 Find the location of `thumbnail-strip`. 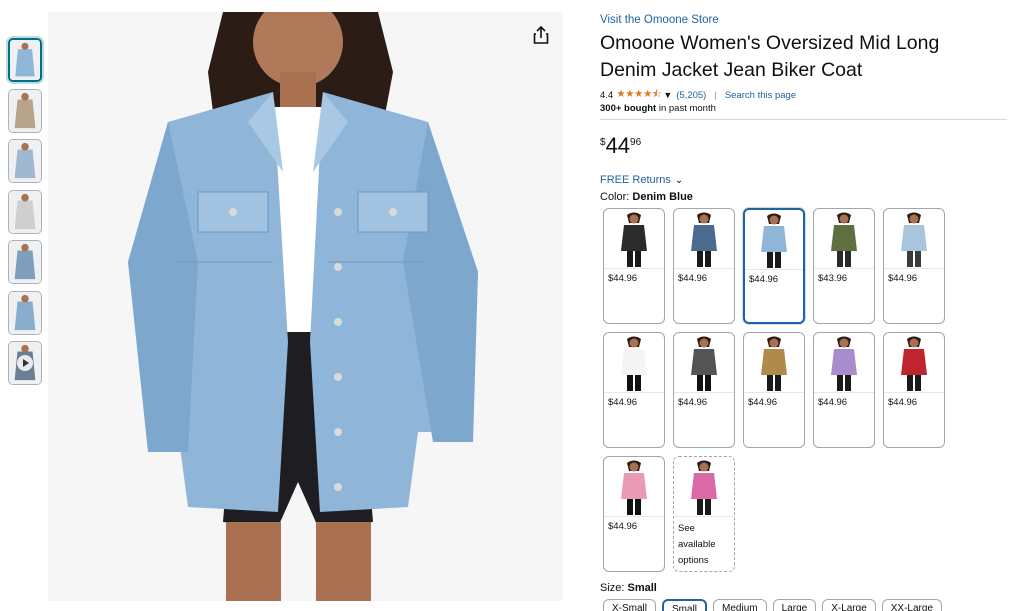

thumbnail-strip is located at coordinates (26, 215).